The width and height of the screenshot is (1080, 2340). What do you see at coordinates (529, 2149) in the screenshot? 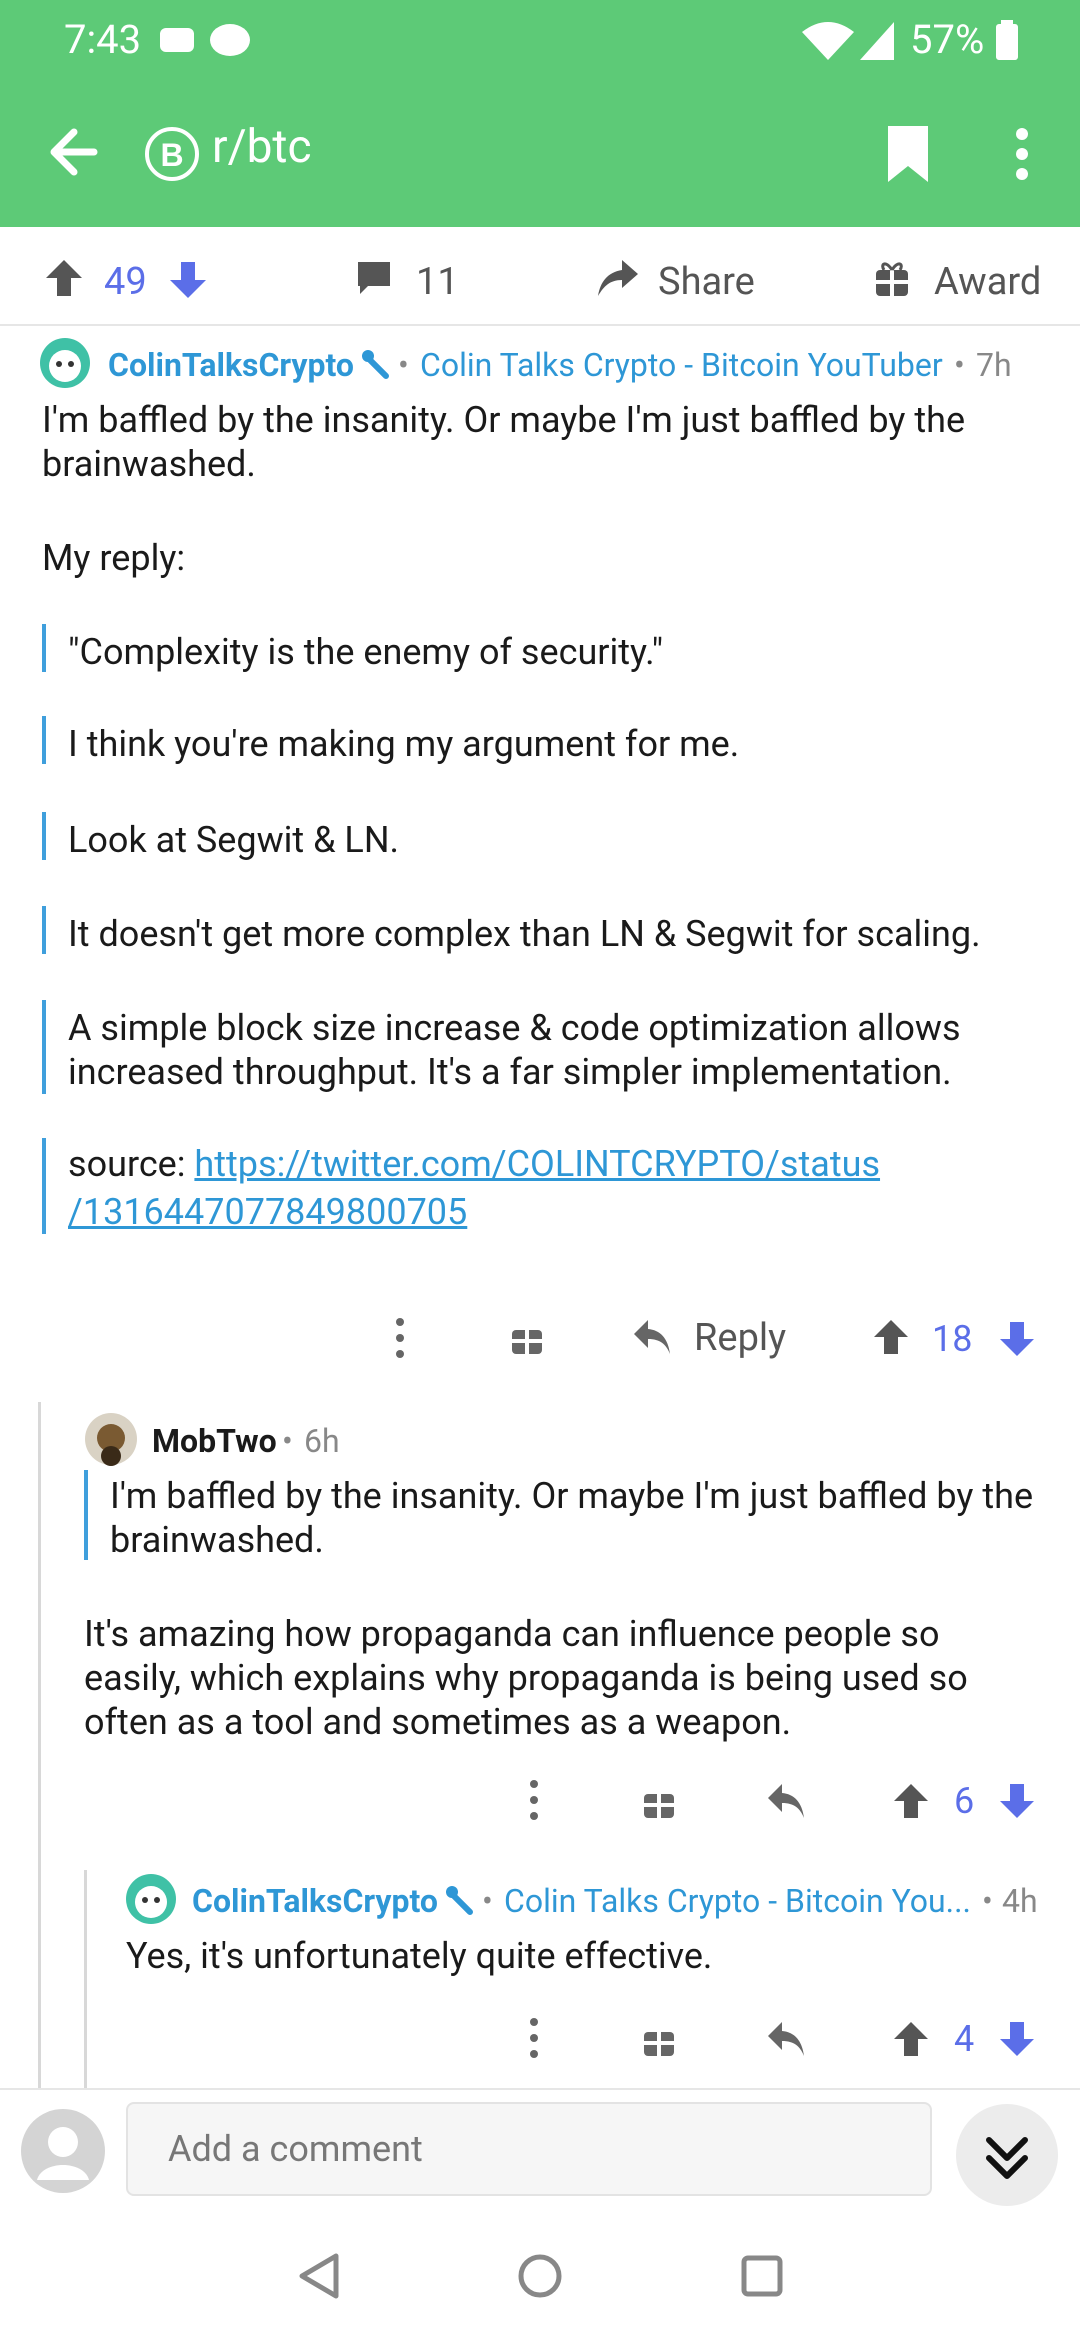
I see `add-comment-input: Add a comment` at bounding box center [529, 2149].